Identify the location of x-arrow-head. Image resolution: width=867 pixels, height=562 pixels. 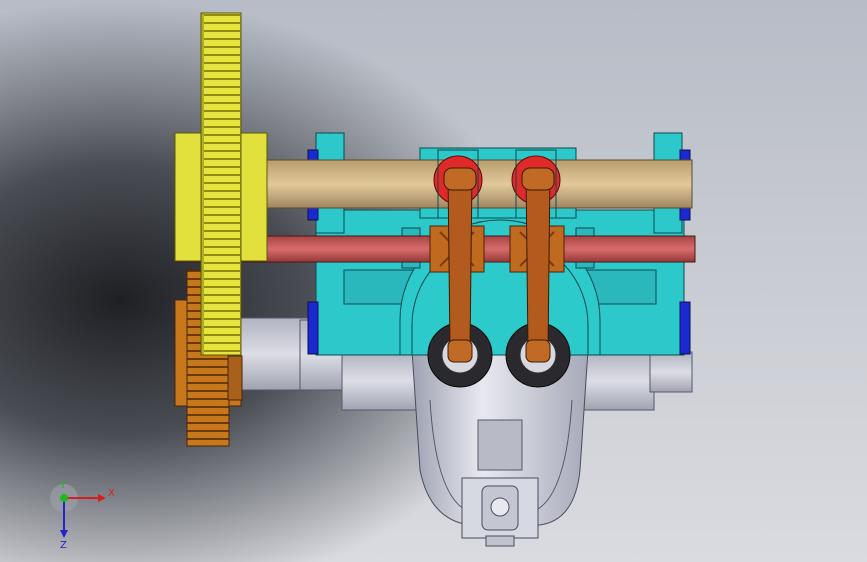
(102, 498).